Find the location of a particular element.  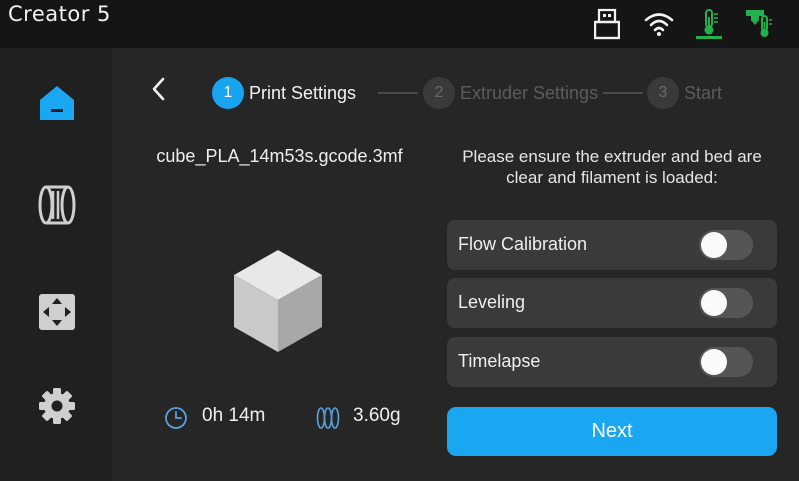

instructions-line: Please ensure the extruder and bed are is located at coordinates (612, 156).